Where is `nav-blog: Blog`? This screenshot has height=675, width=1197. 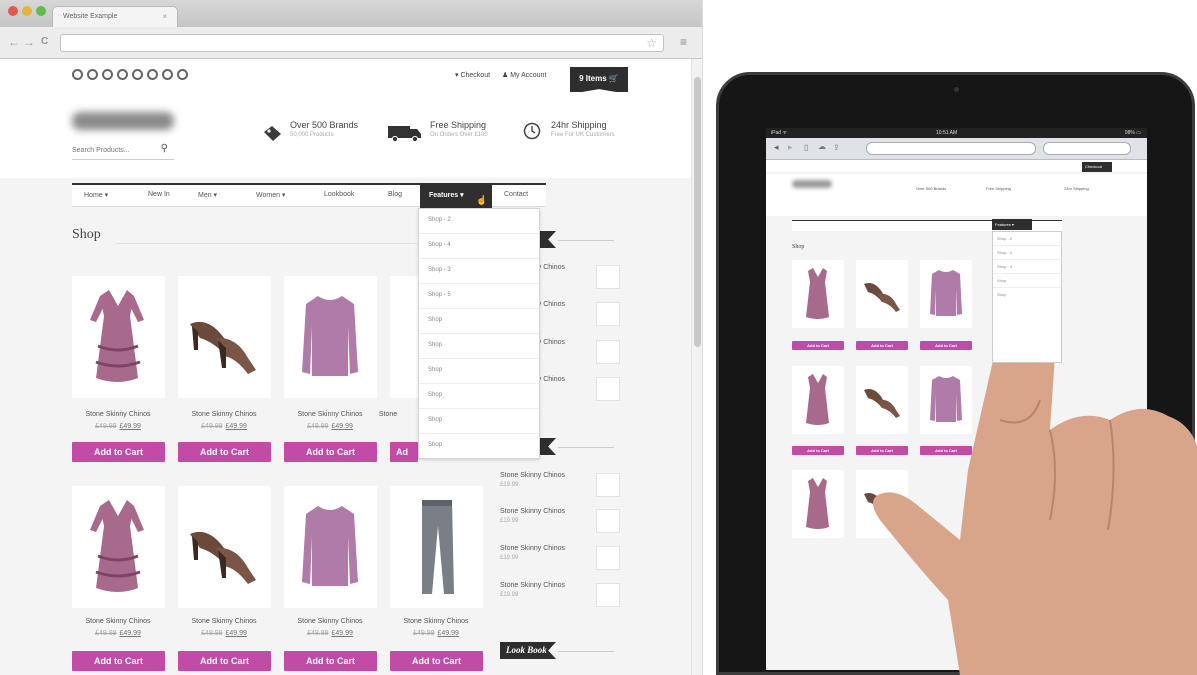
nav-blog: Blog is located at coordinates (395, 194).